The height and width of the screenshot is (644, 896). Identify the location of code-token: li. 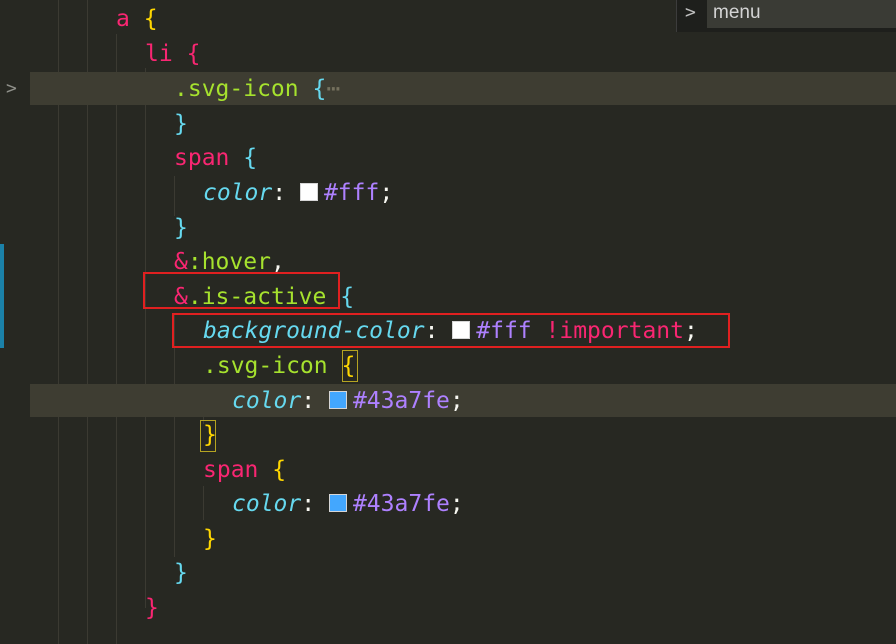
(159, 54).